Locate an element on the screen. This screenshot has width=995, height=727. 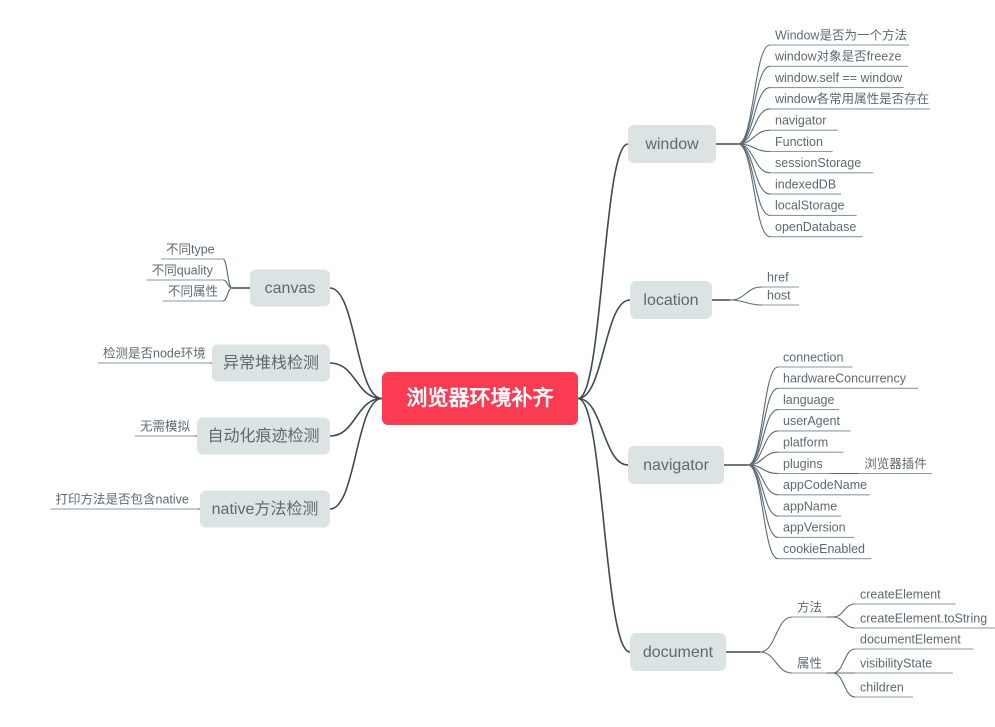
leaf-visibilityState: visibilityState is located at coordinates (896, 663).